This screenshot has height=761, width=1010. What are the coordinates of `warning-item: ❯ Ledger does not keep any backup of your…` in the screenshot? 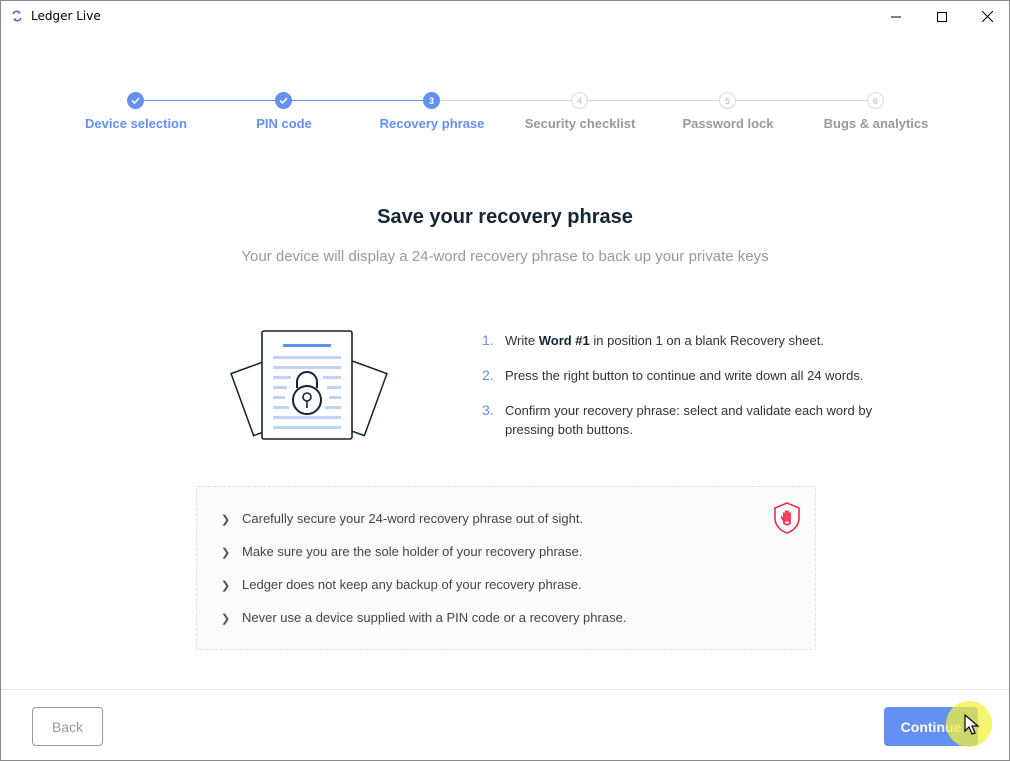 It's located at (401, 584).